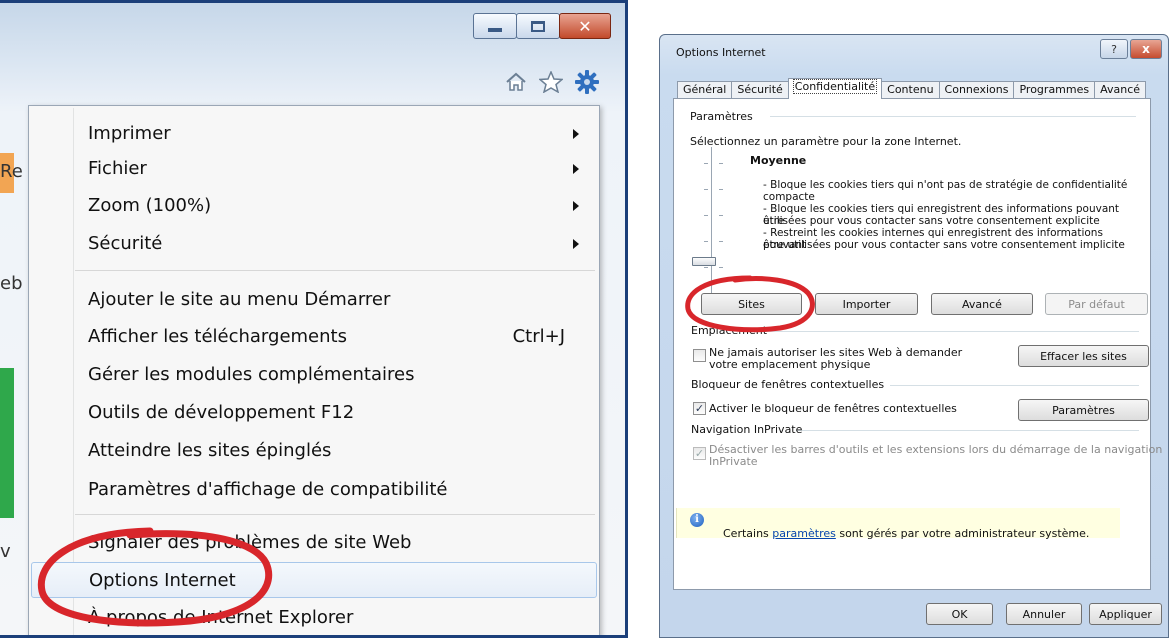  What do you see at coordinates (1125, 614) in the screenshot?
I see `apply-button: Appliquer` at bounding box center [1125, 614].